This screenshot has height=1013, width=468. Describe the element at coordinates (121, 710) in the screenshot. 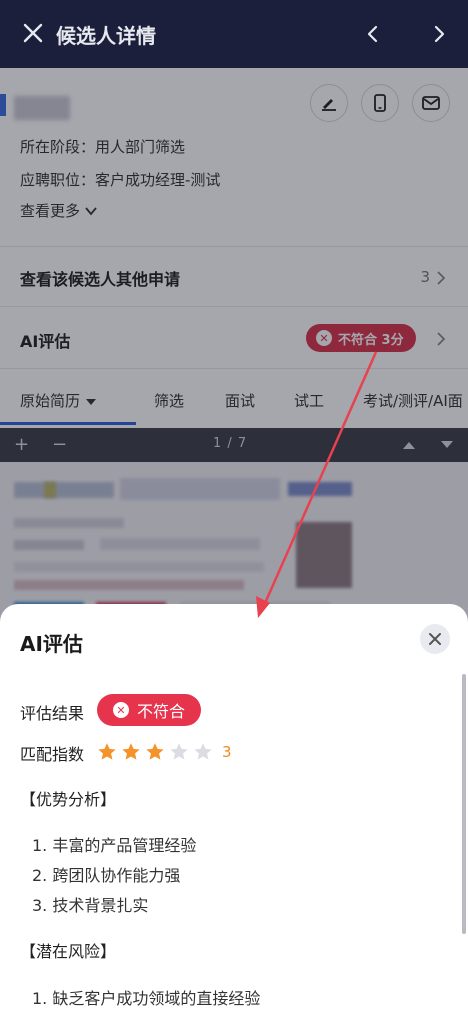

I see `close-circle-icon: ✕` at that location.